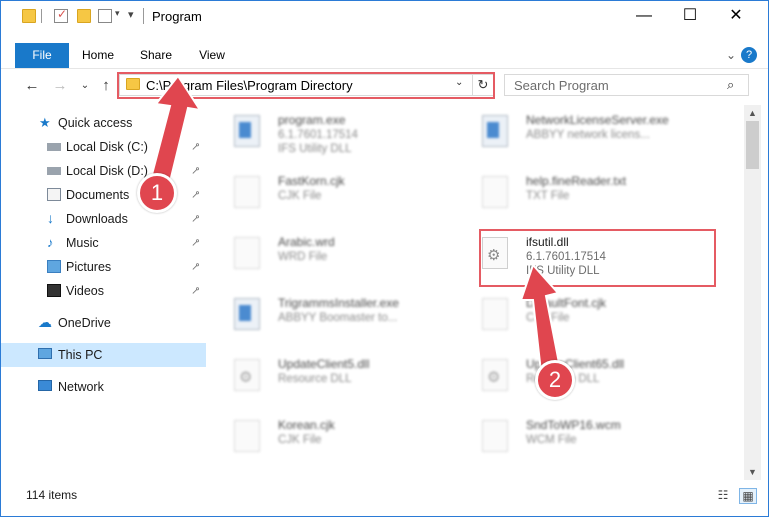  What do you see at coordinates (131, 14) in the screenshot?
I see `dropdown-arrow-icon: ▾` at bounding box center [131, 14].